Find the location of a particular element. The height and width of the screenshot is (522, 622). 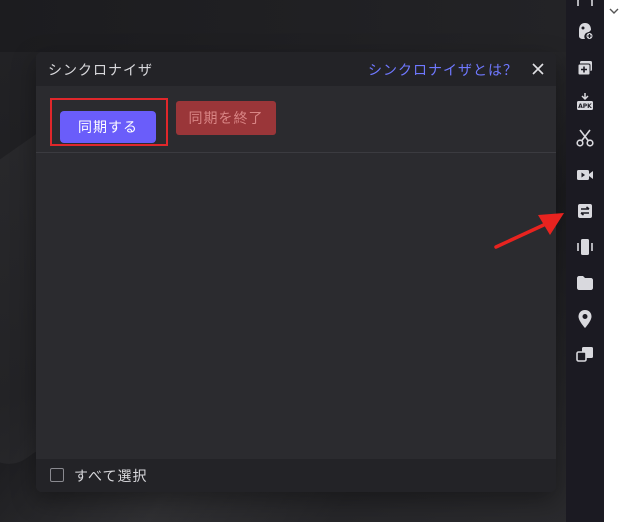

background-top is located at coordinates (283, 26).